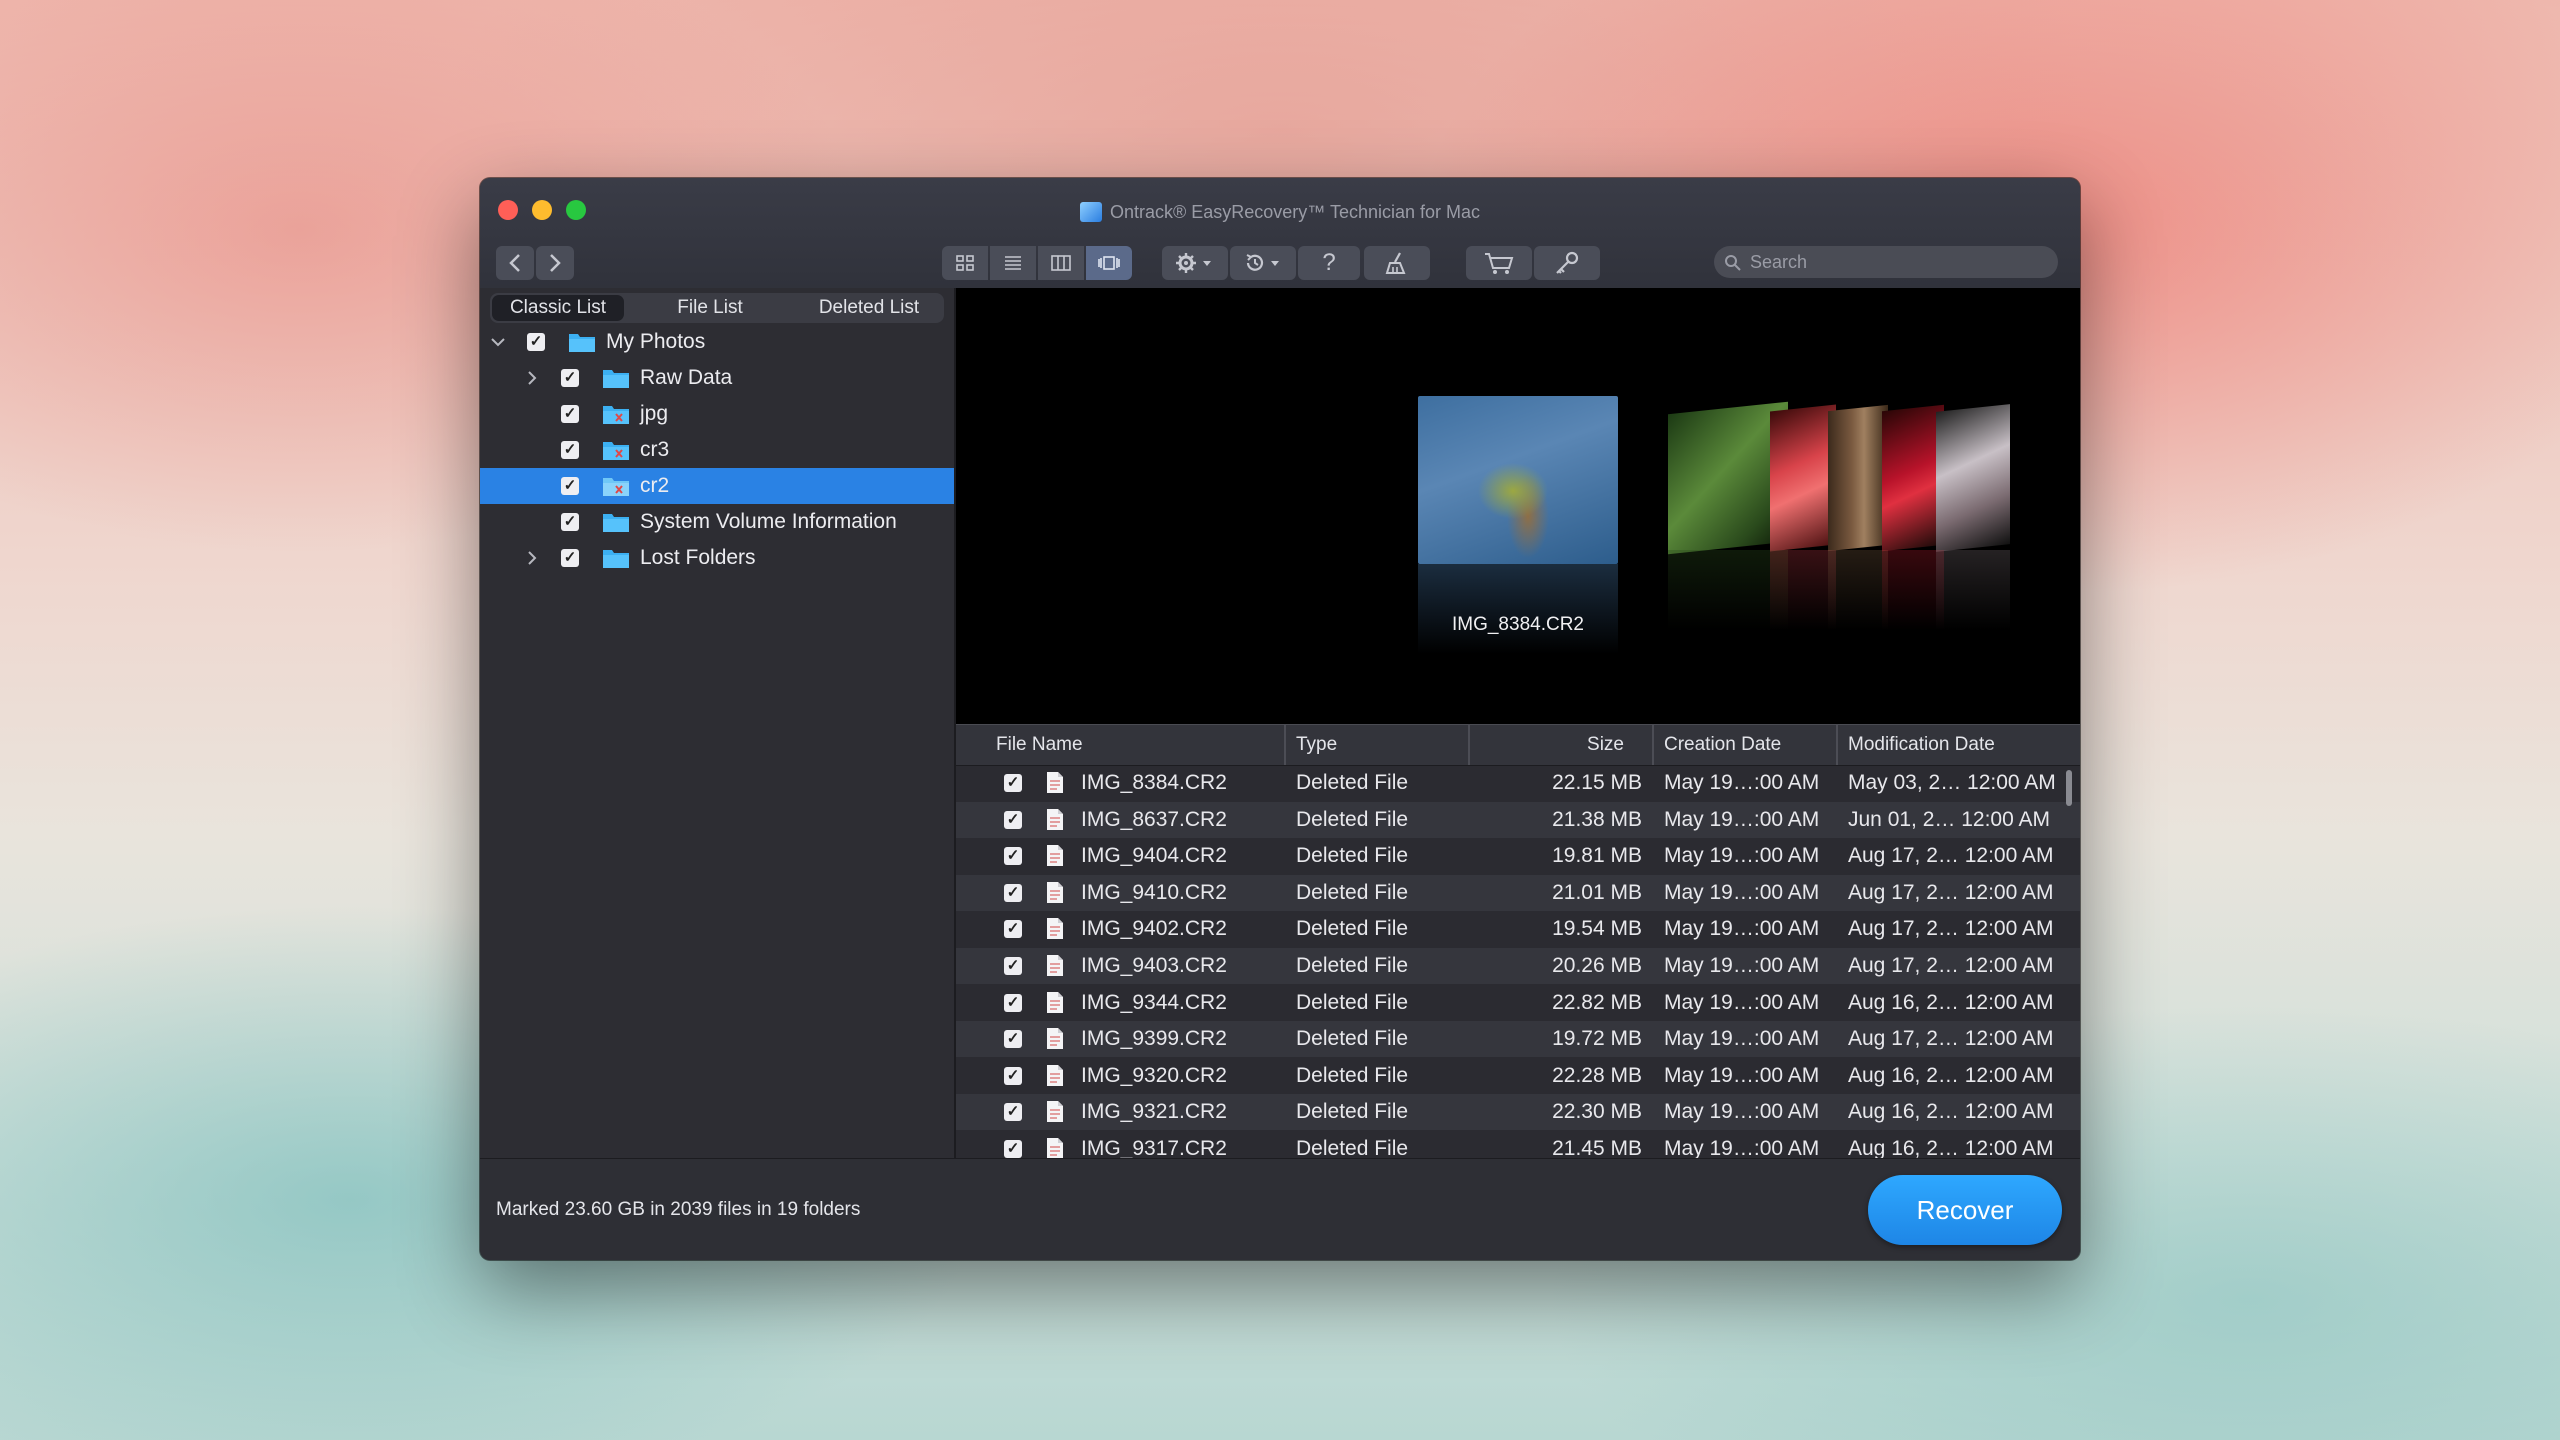  Describe the element at coordinates (1913, 590) in the screenshot. I see `coverflow-reflection` at that location.